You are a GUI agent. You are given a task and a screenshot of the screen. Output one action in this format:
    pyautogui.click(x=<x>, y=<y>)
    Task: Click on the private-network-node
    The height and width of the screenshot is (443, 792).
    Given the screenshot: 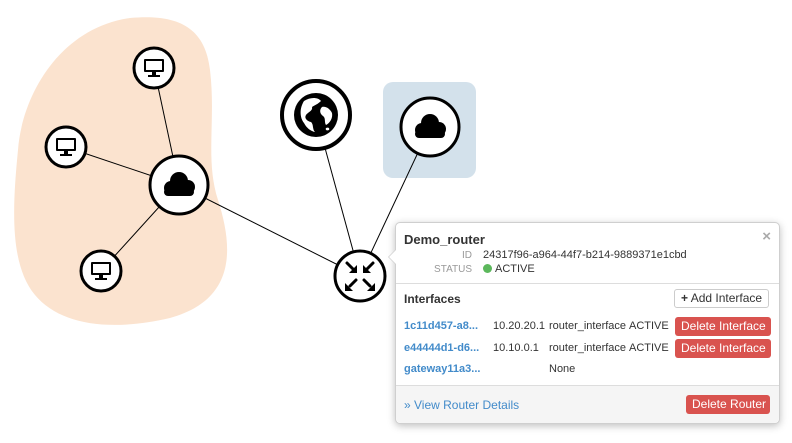 What is the action you would take?
    pyautogui.click(x=179, y=185)
    